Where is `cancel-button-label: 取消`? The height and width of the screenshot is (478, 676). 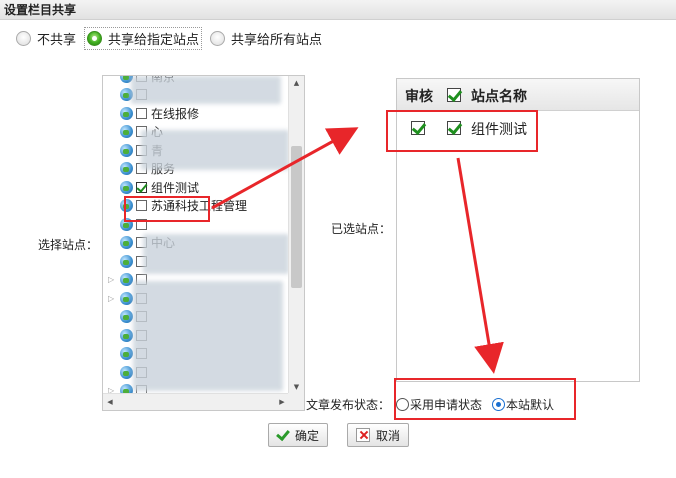 cancel-button-label: 取消 is located at coordinates (388, 435).